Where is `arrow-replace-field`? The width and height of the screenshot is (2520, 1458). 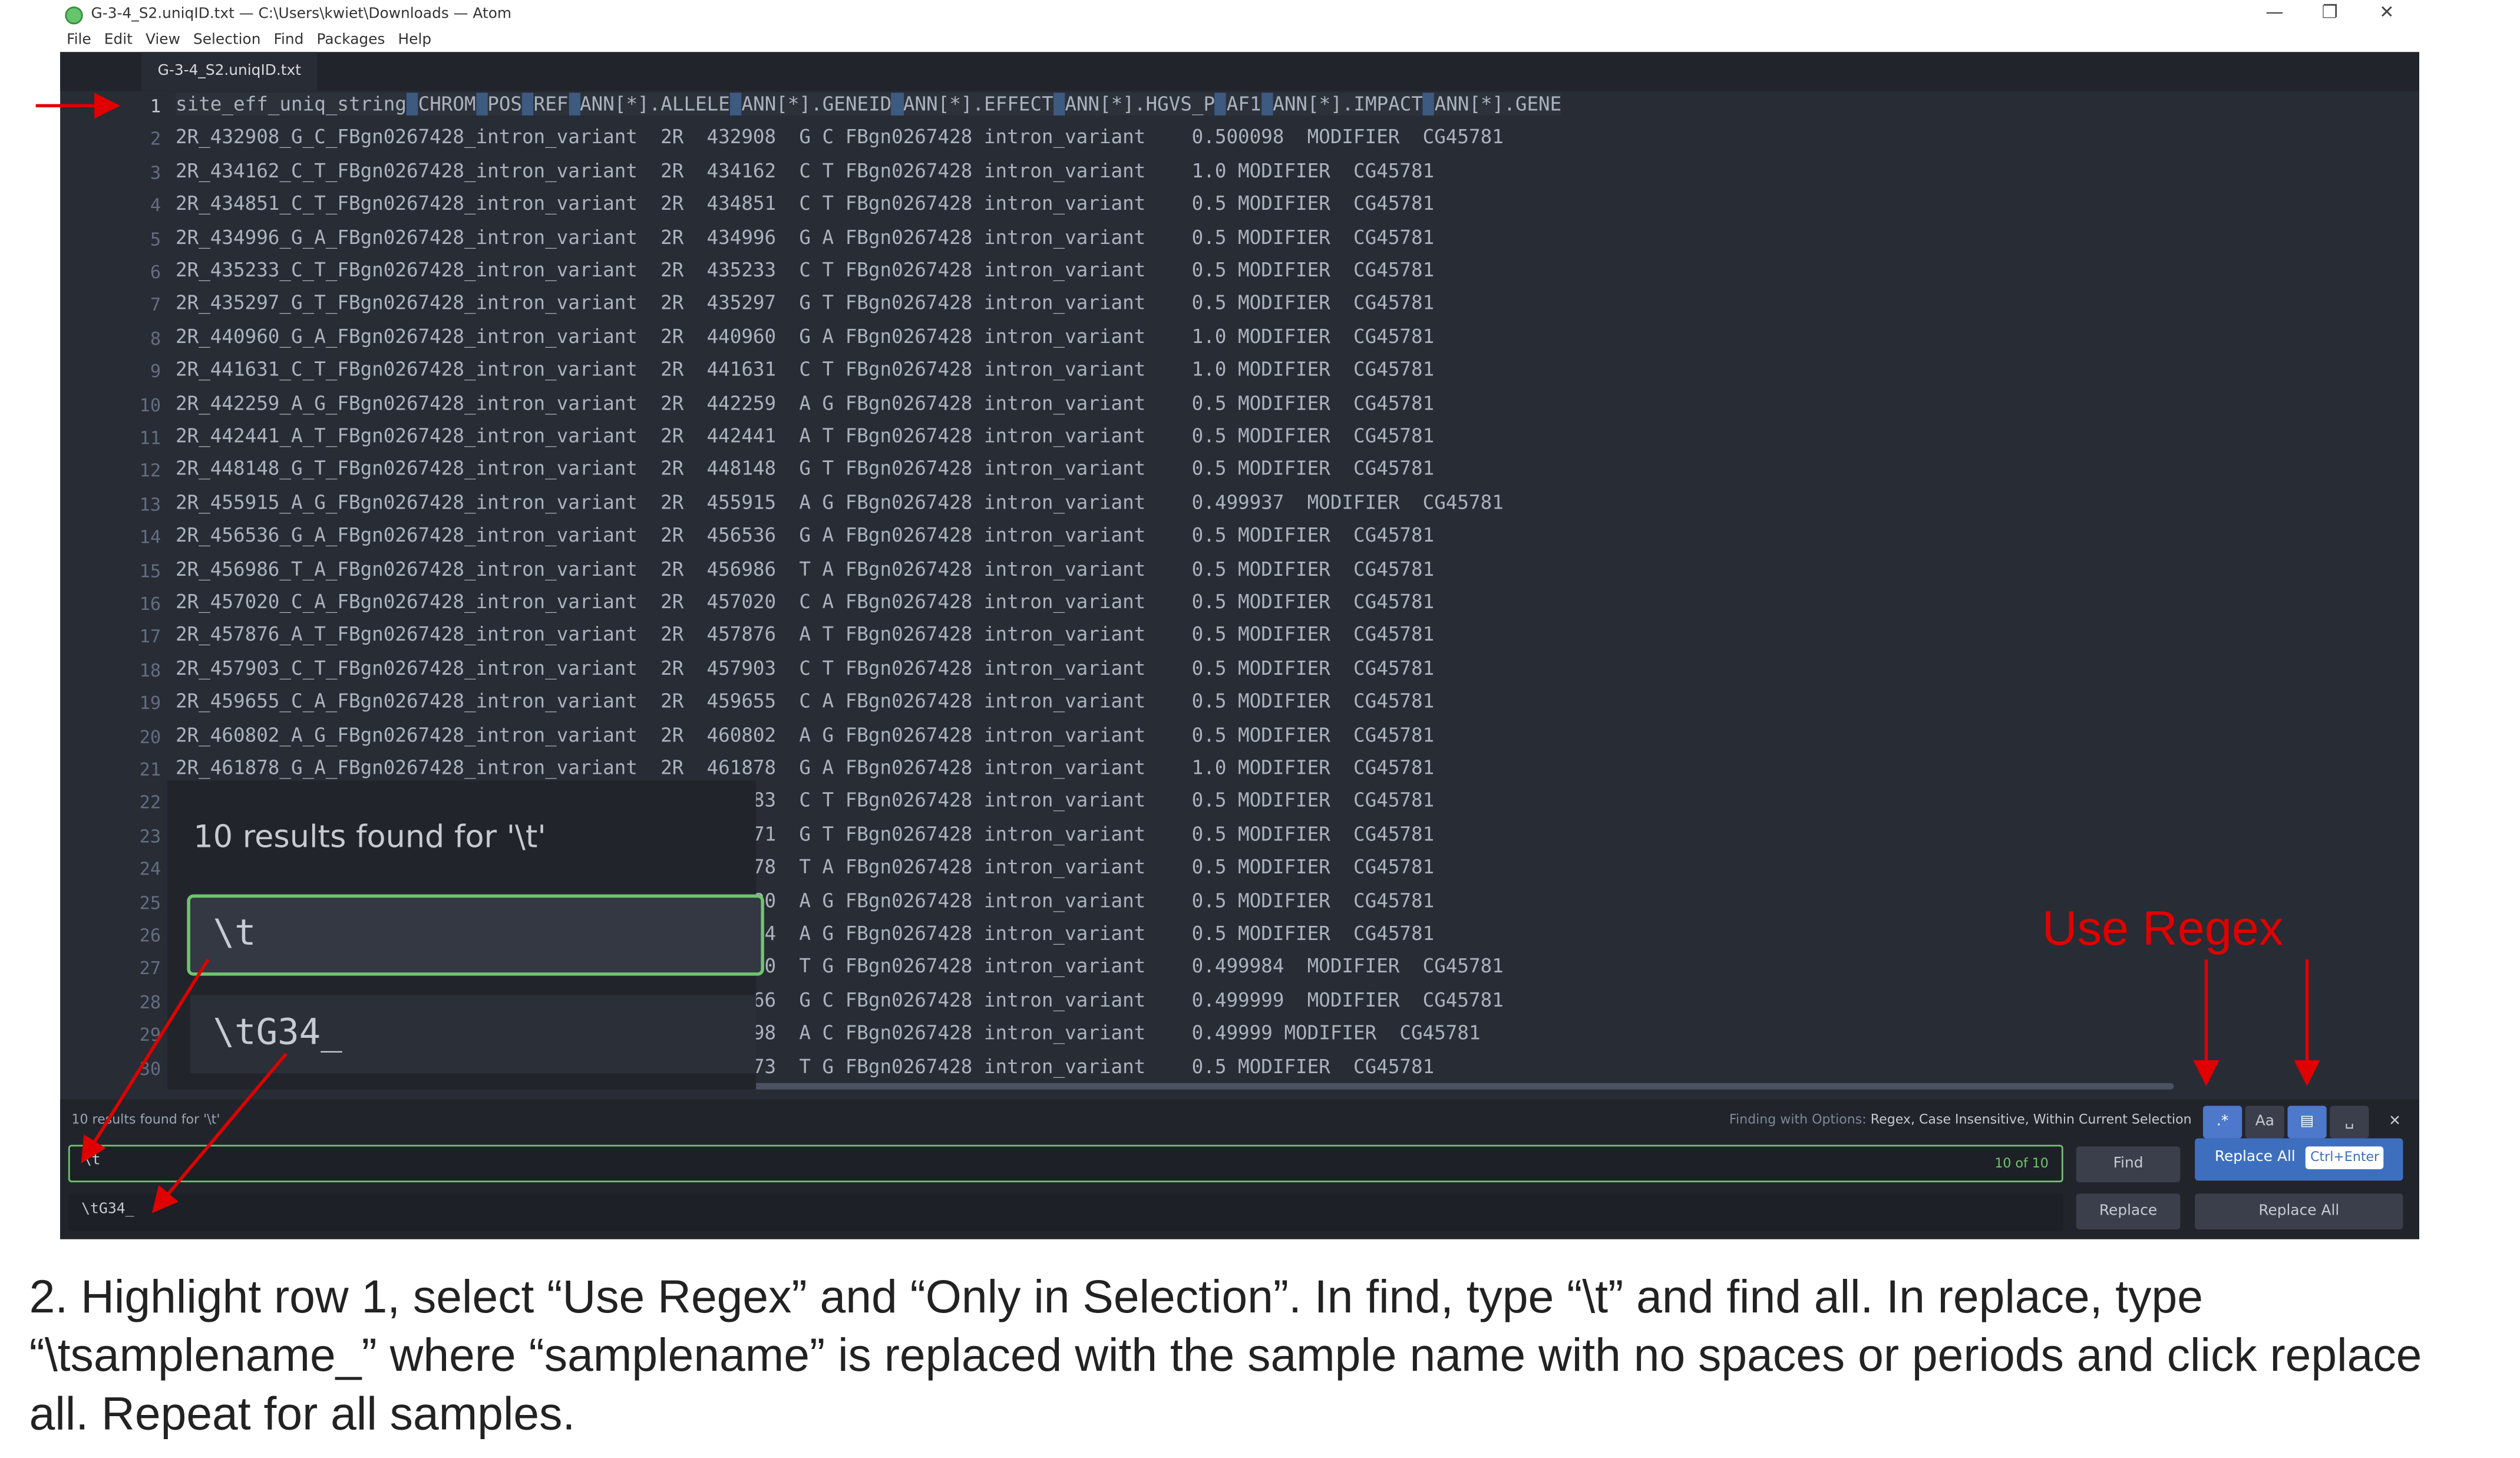
arrow-replace-field is located at coordinates (219, 1133).